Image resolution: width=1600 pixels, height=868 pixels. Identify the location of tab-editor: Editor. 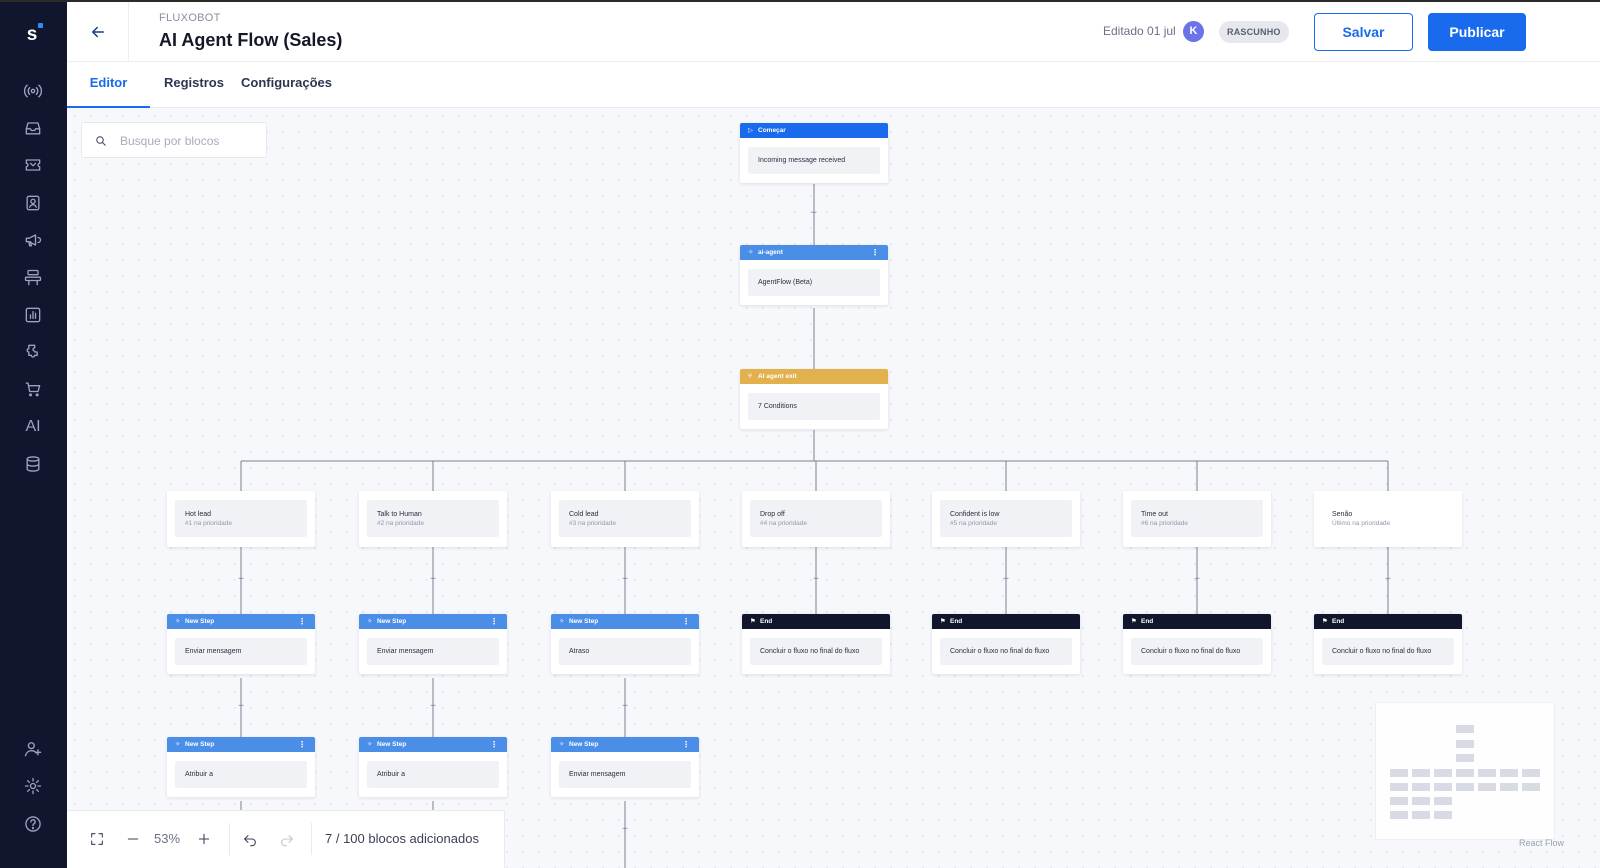
(108, 85).